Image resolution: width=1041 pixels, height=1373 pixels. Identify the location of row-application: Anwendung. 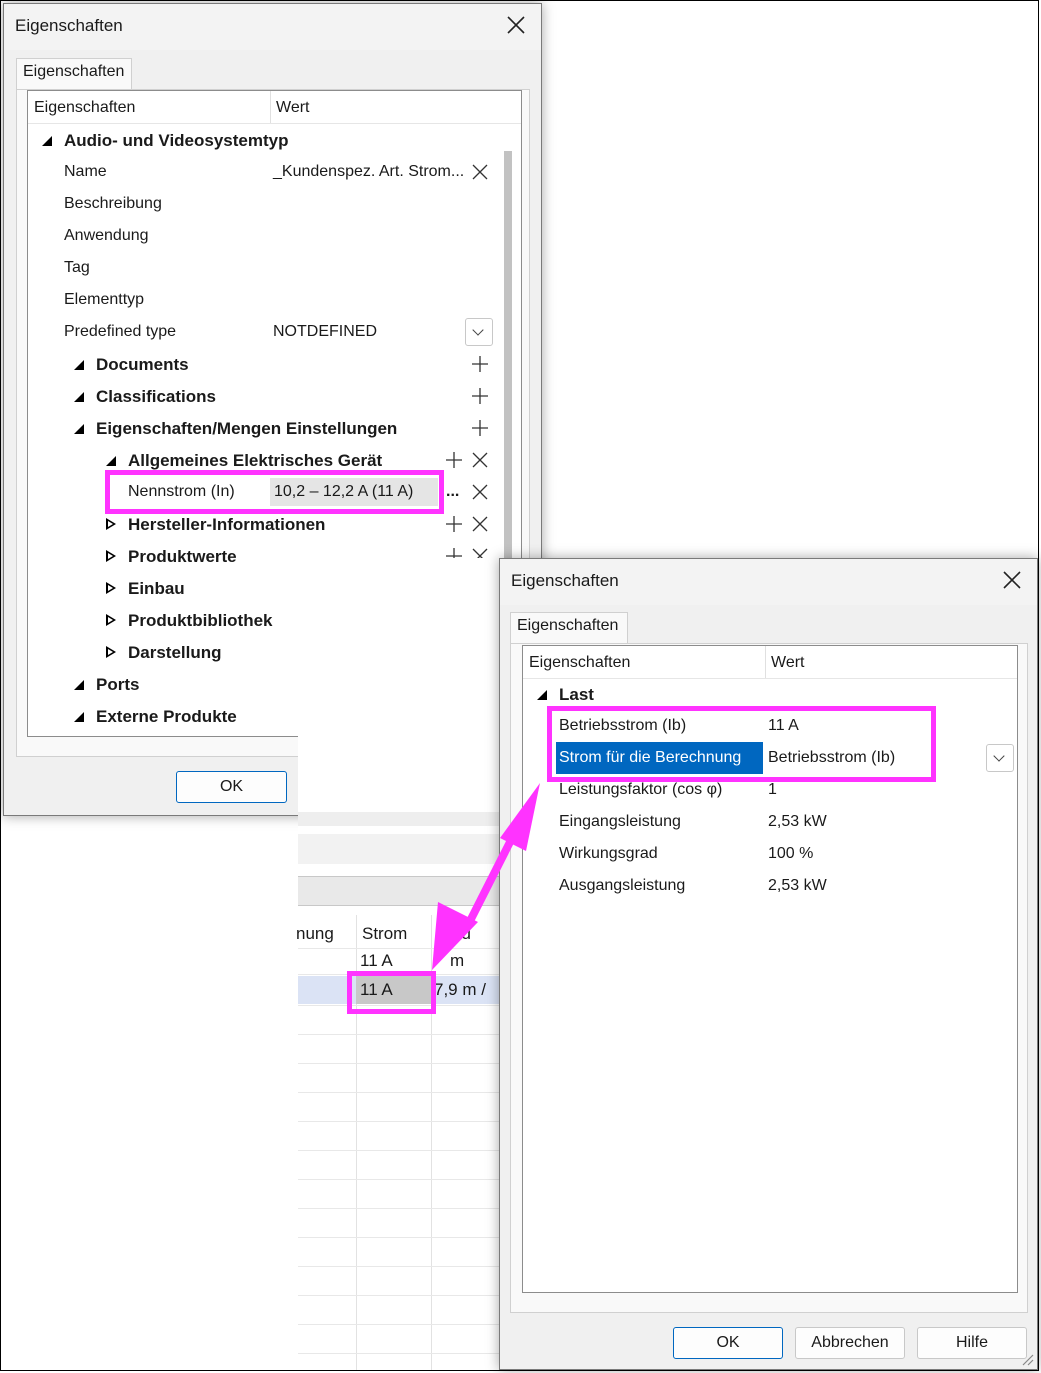
(274, 236).